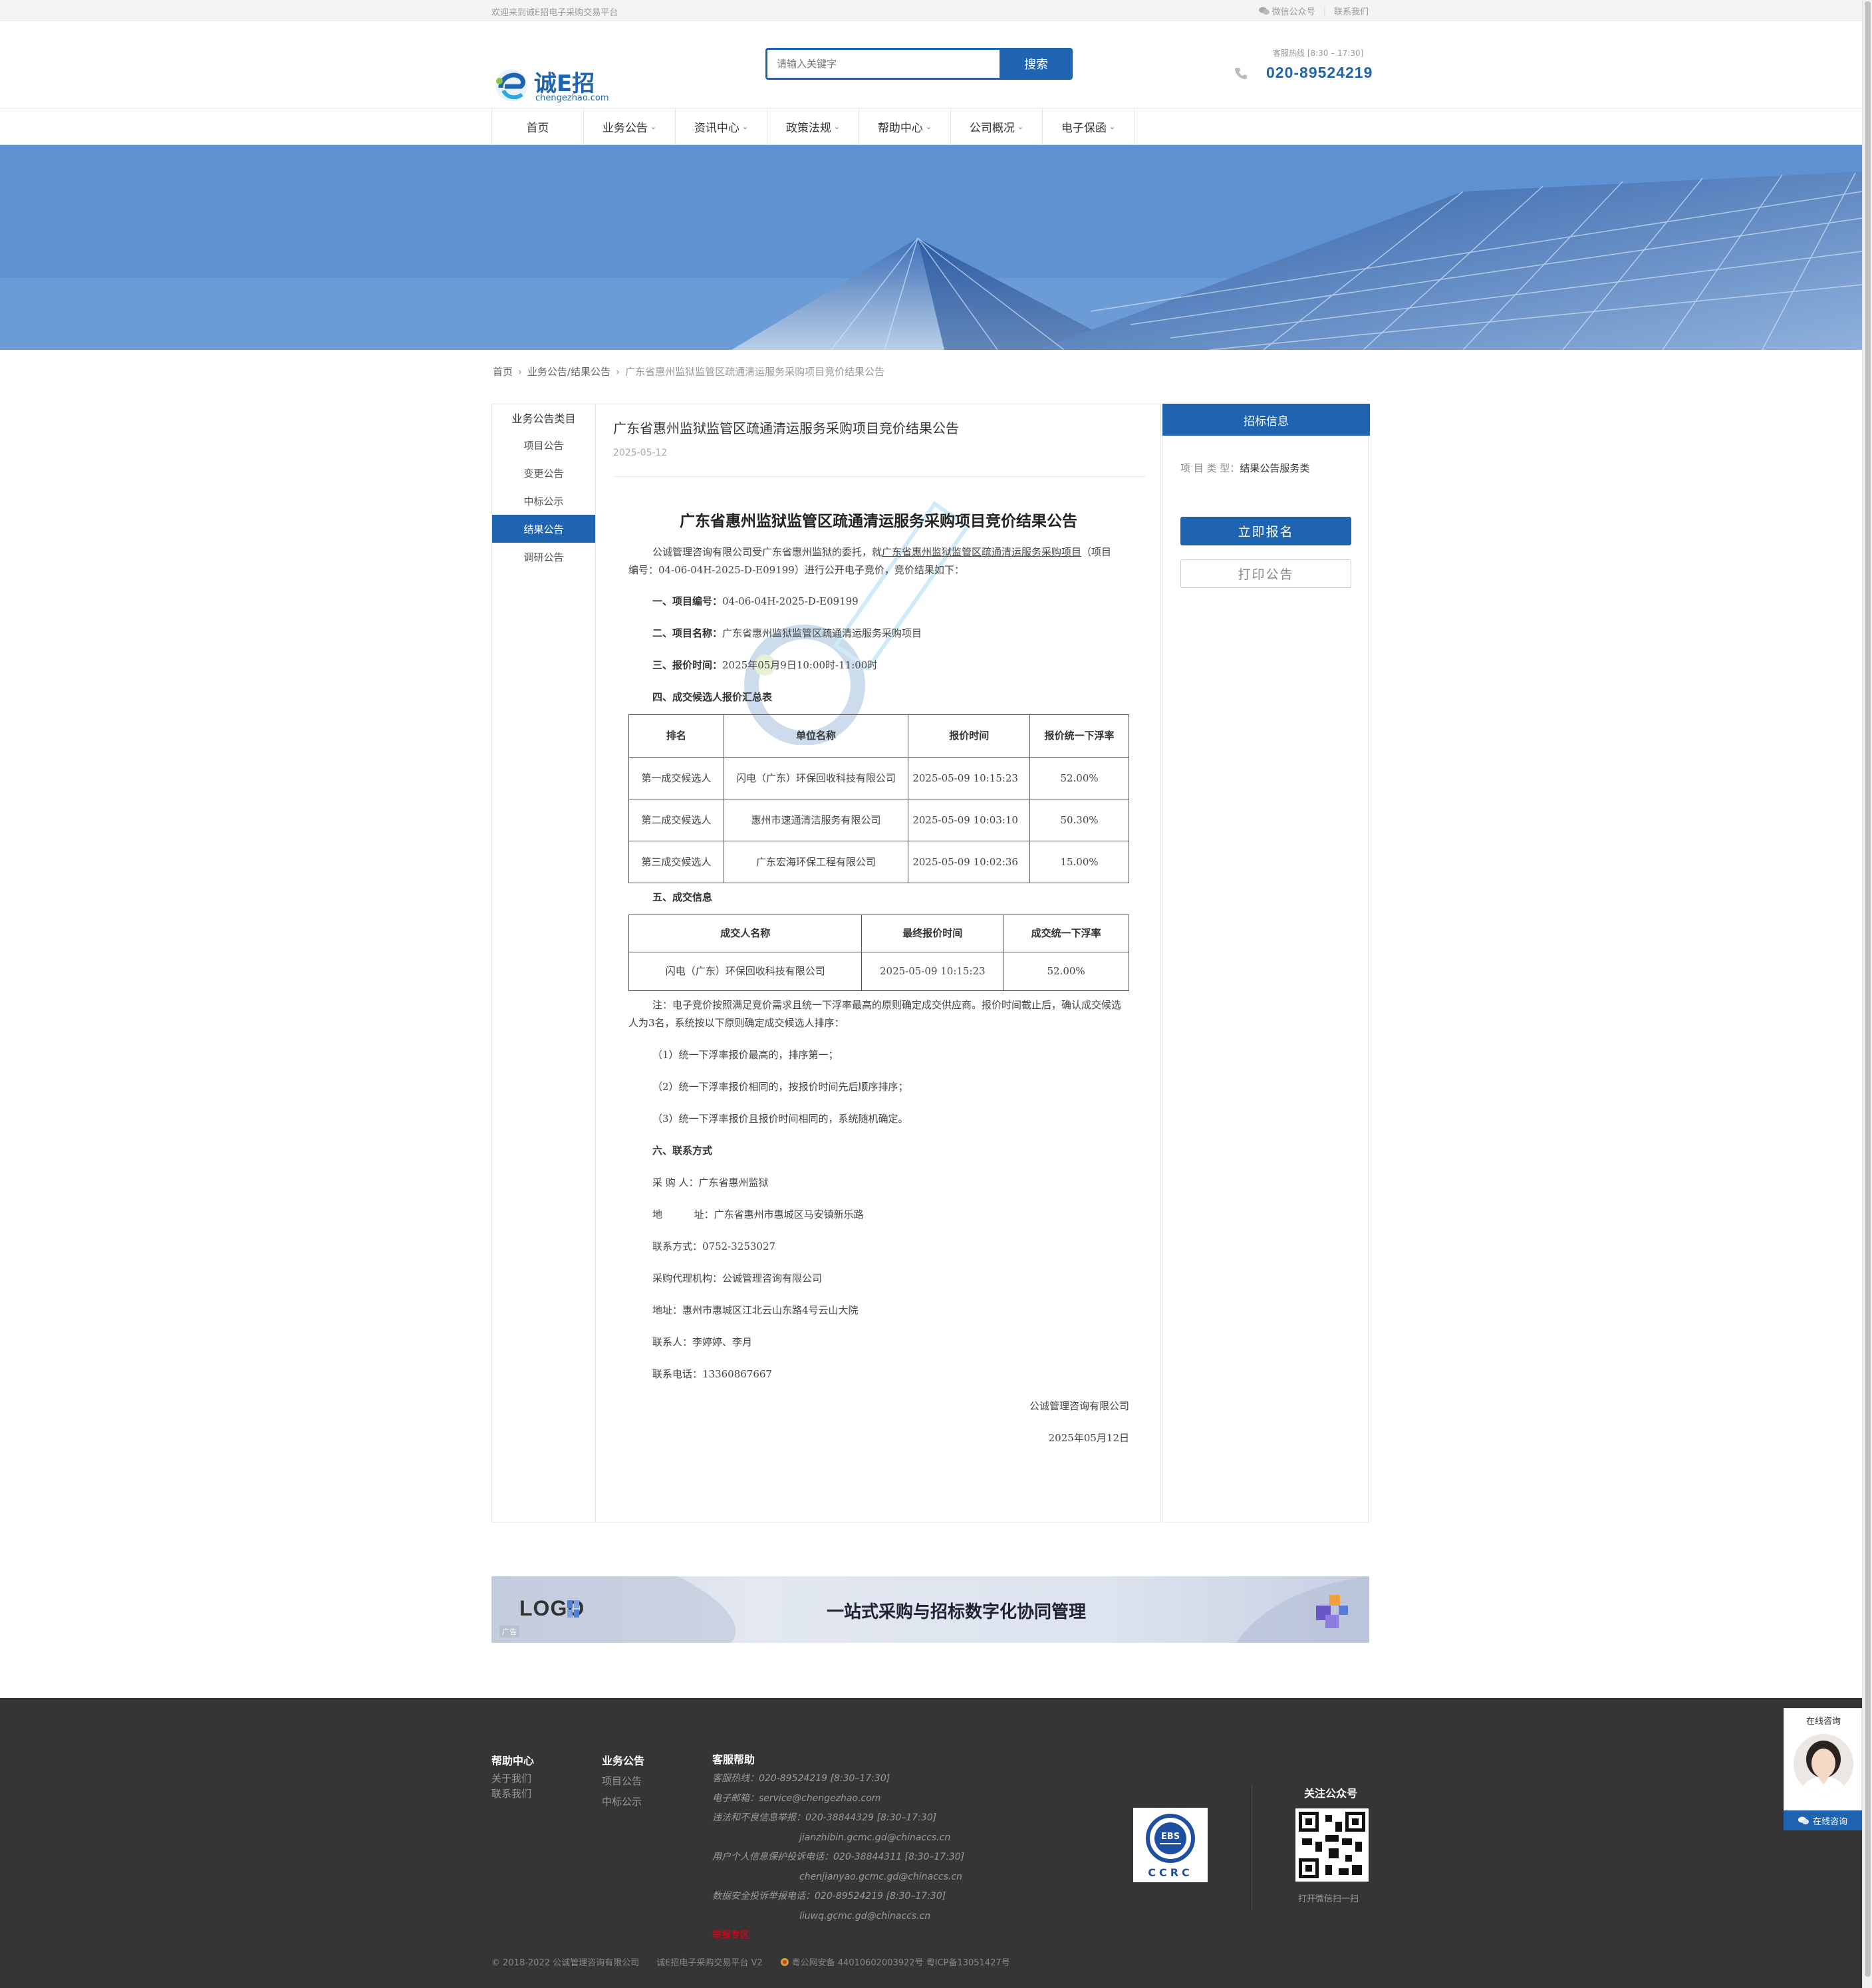 The image size is (1872, 1988). I want to click on section-6: 六、联系方式, so click(682, 1151).